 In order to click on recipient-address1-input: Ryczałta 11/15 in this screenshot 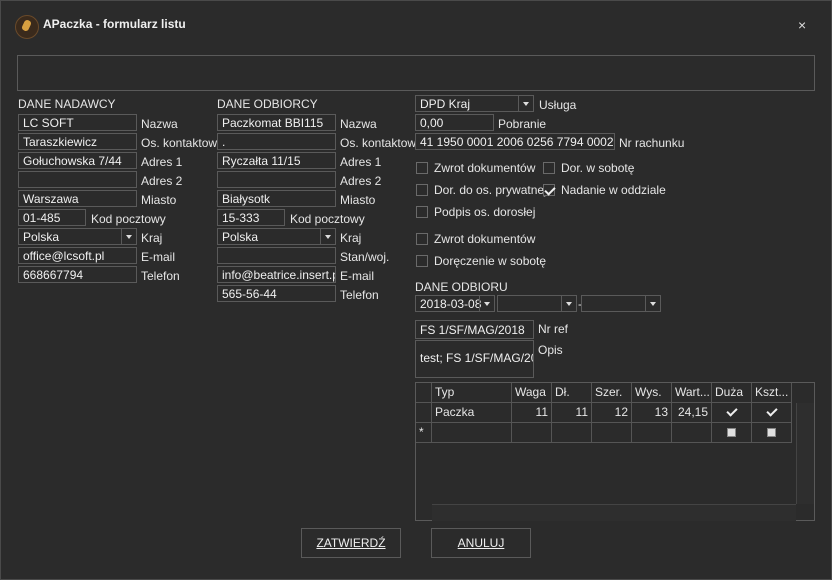, I will do `click(276, 160)`.